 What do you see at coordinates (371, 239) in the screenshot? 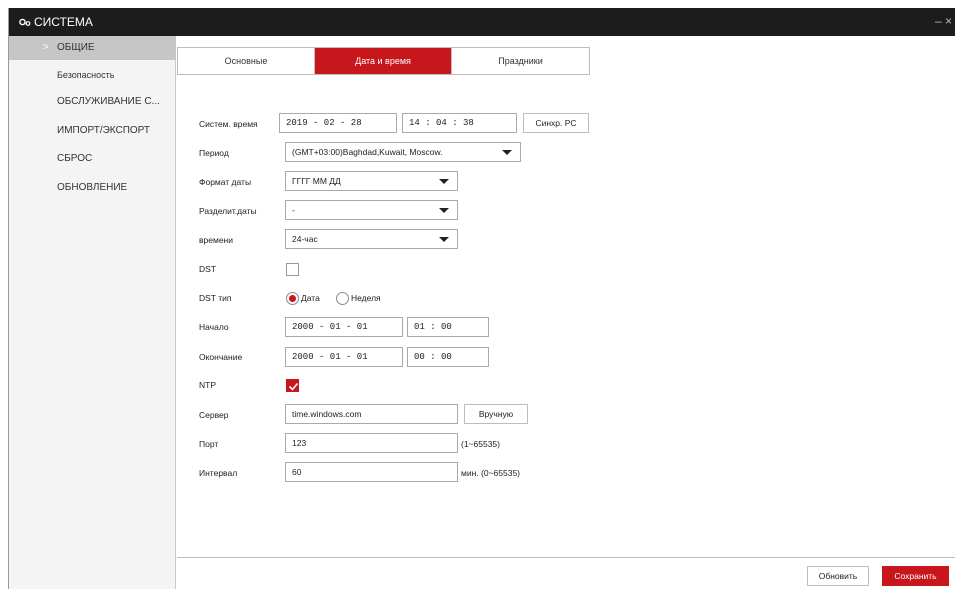
I see `time-format-select: 24-час` at bounding box center [371, 239].